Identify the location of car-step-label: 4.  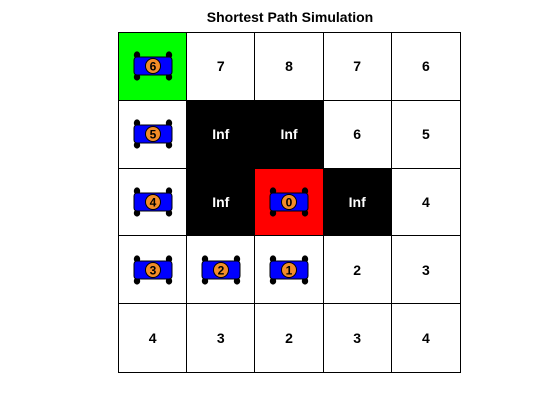
(152, 202).